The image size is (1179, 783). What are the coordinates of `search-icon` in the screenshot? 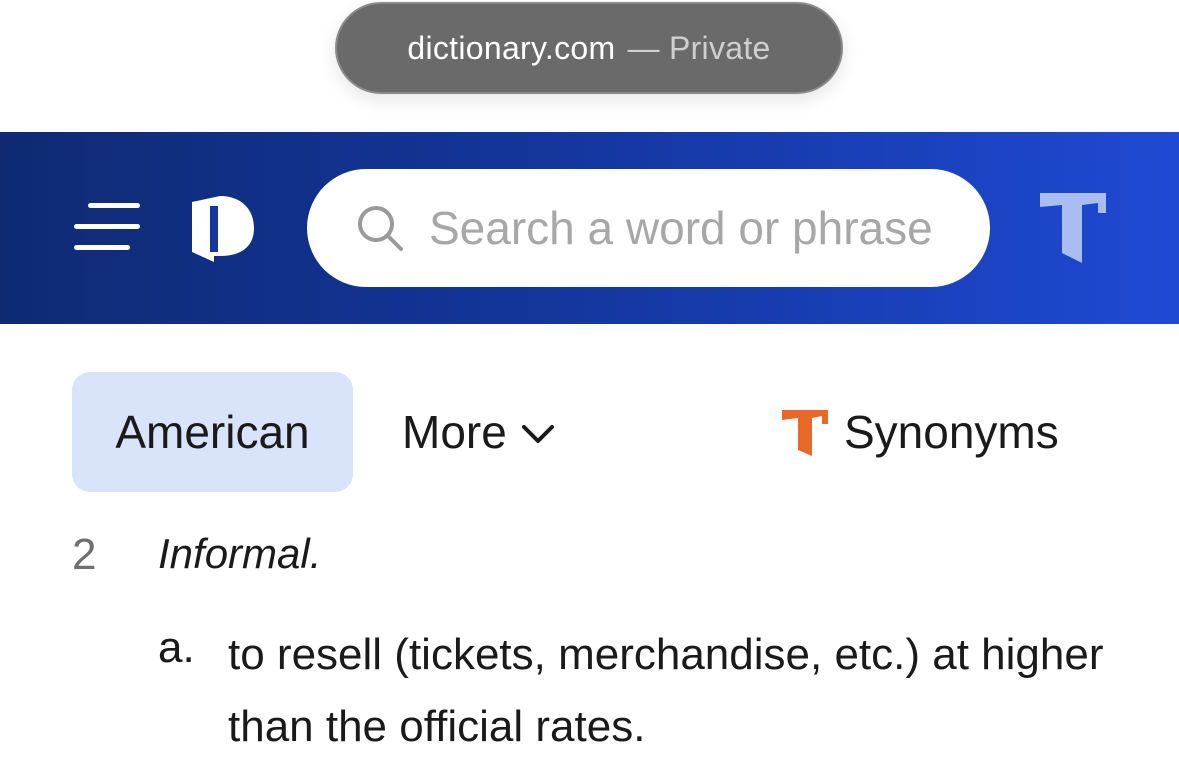 It's located at (380, 228).